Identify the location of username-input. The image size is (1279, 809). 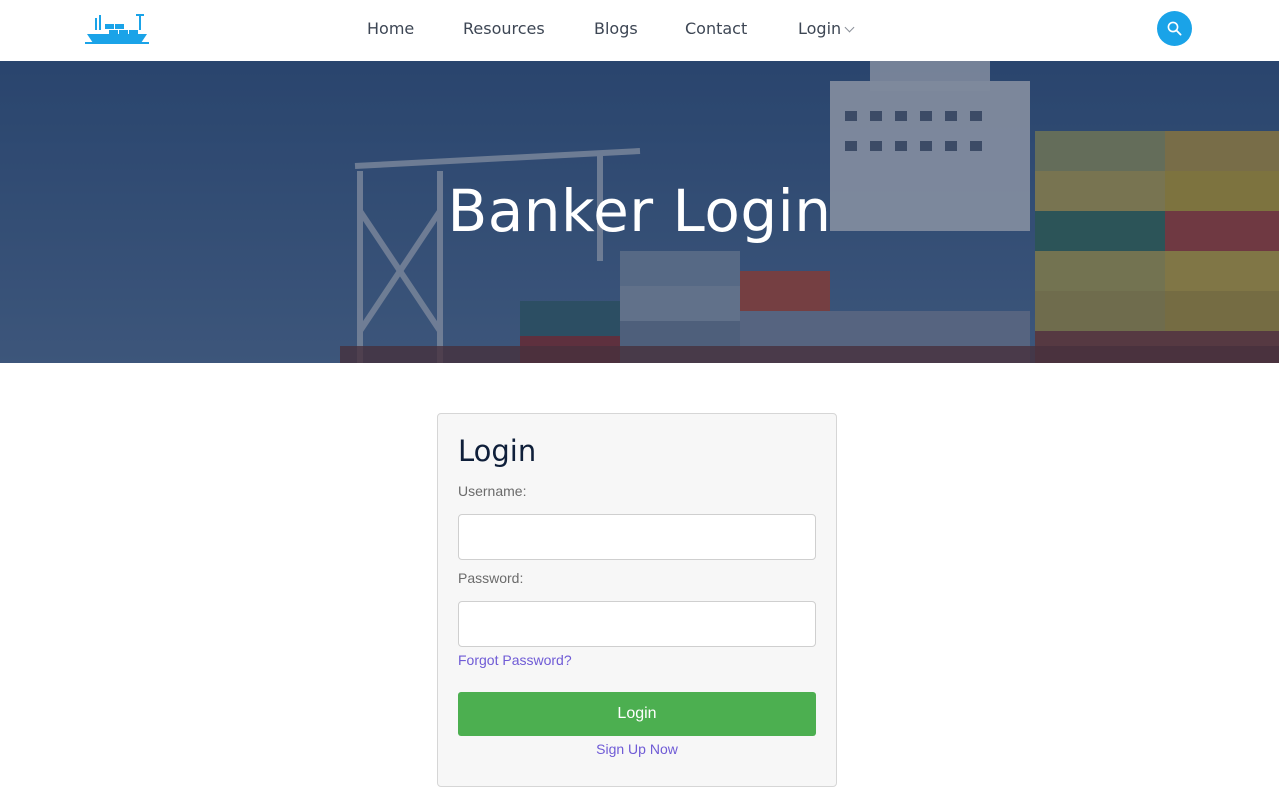
(637, 537).